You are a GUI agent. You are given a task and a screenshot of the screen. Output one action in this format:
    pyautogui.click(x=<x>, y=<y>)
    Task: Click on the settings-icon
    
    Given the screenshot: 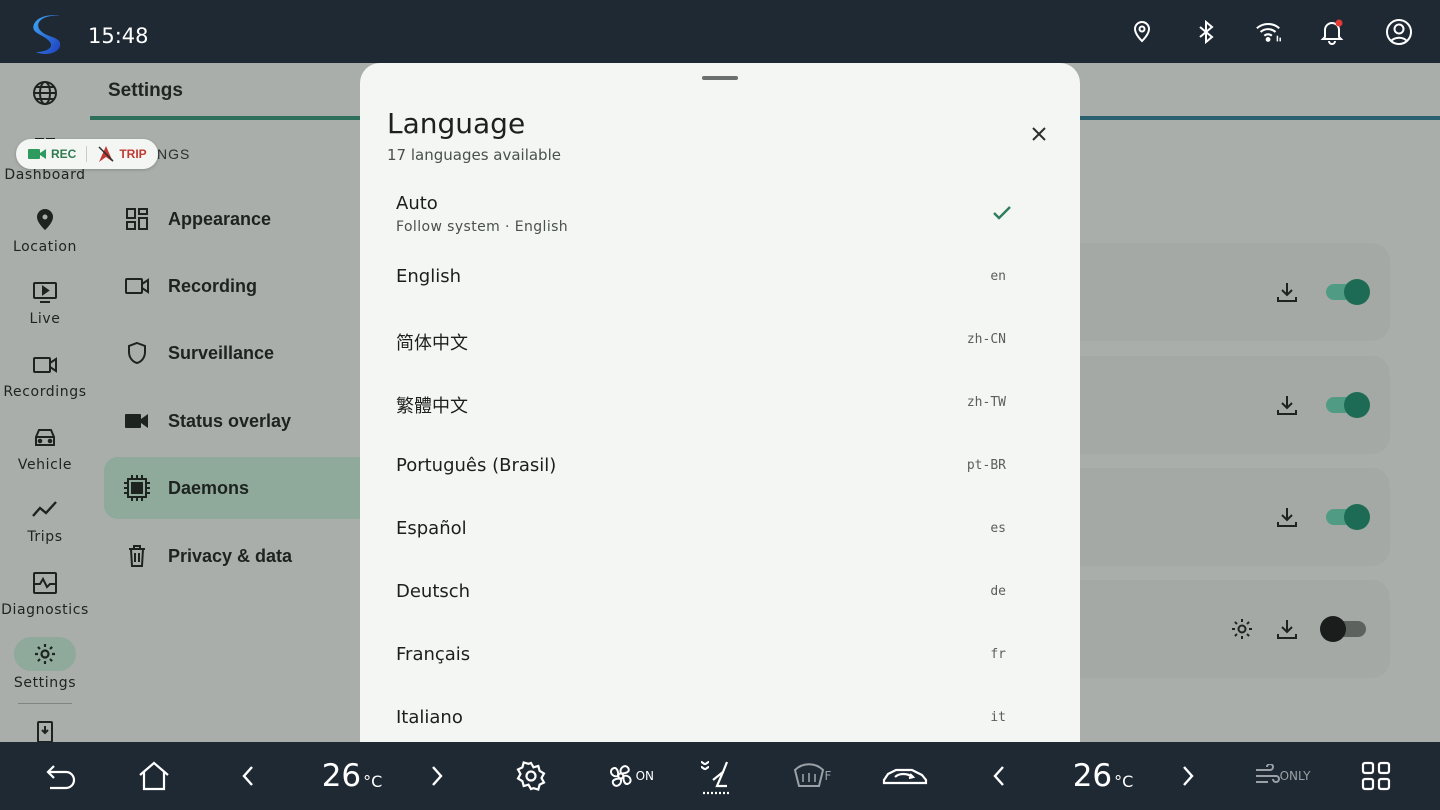 What is the action you would take?
    pyautogui.click(x=45, y=654)
    